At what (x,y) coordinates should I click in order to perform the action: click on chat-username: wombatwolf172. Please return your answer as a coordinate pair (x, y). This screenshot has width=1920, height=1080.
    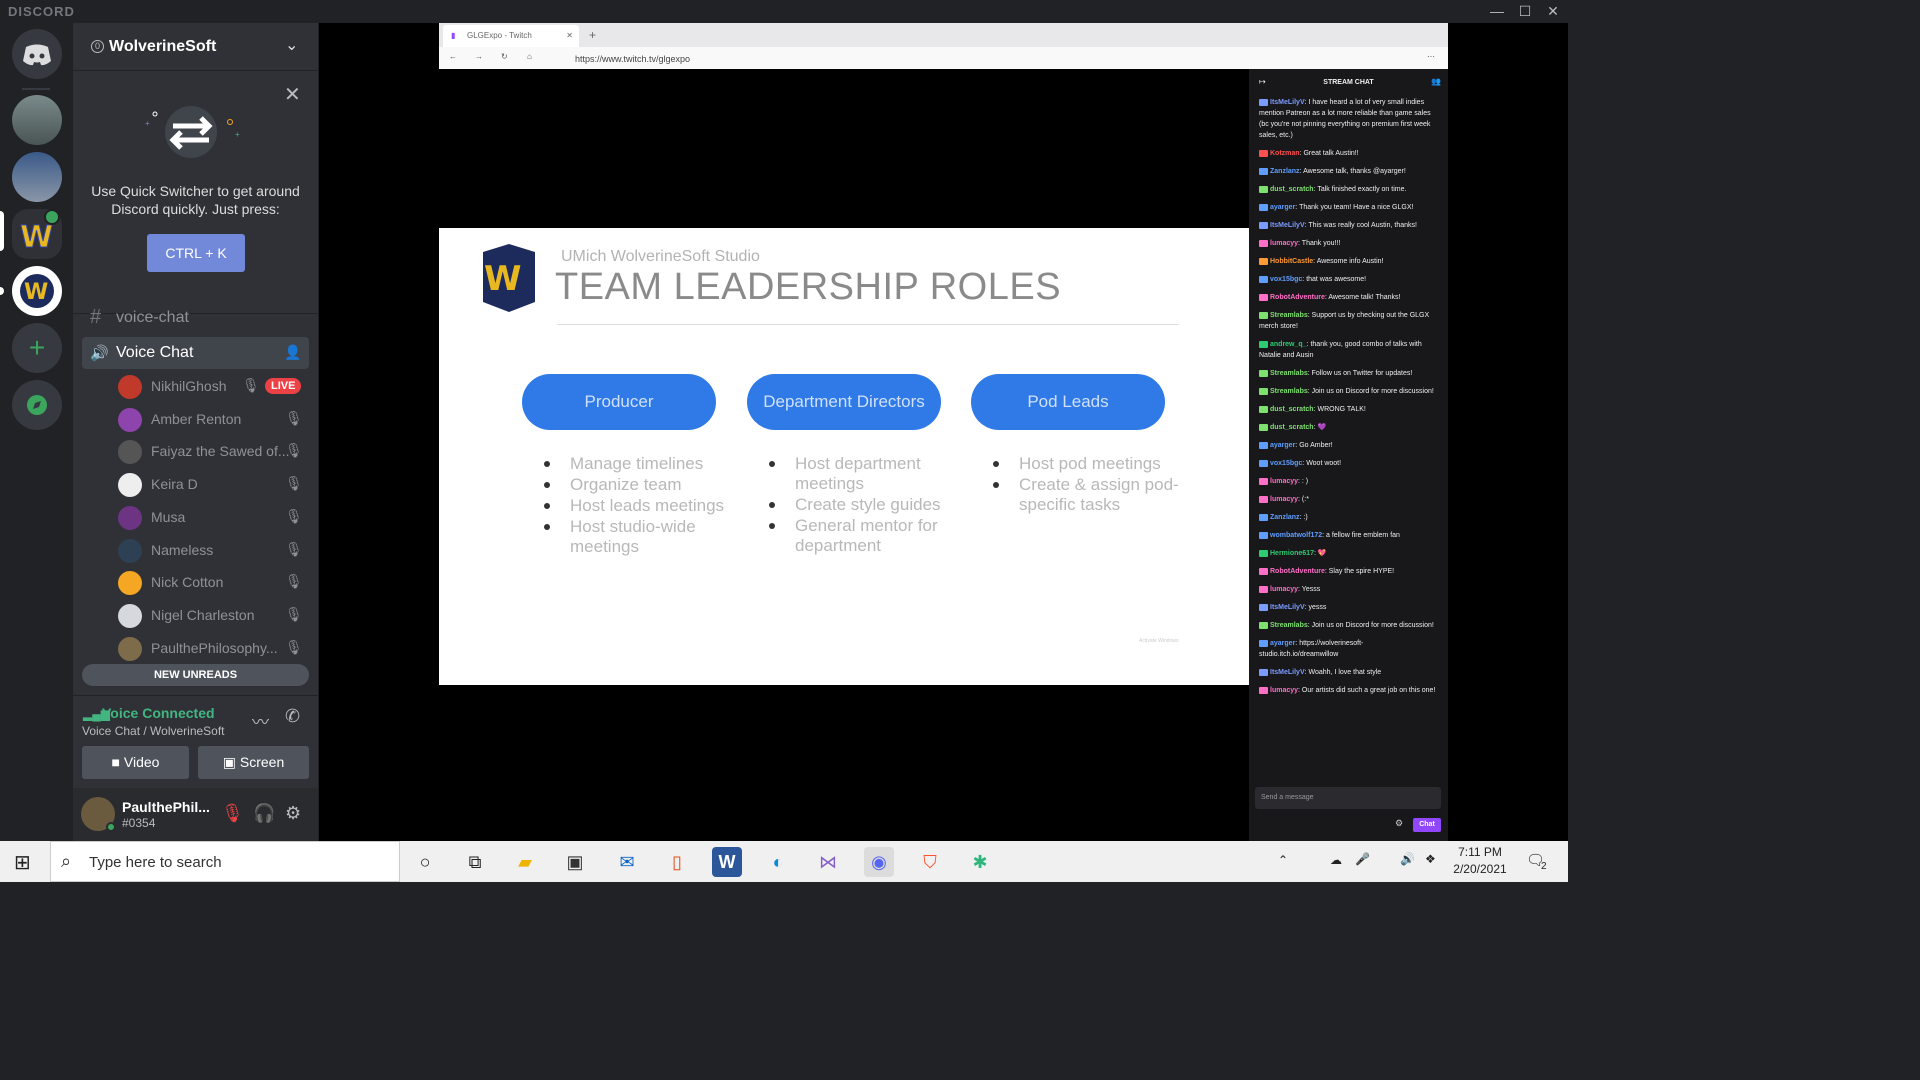
    Looking at the image, I should click on (1296, 535).